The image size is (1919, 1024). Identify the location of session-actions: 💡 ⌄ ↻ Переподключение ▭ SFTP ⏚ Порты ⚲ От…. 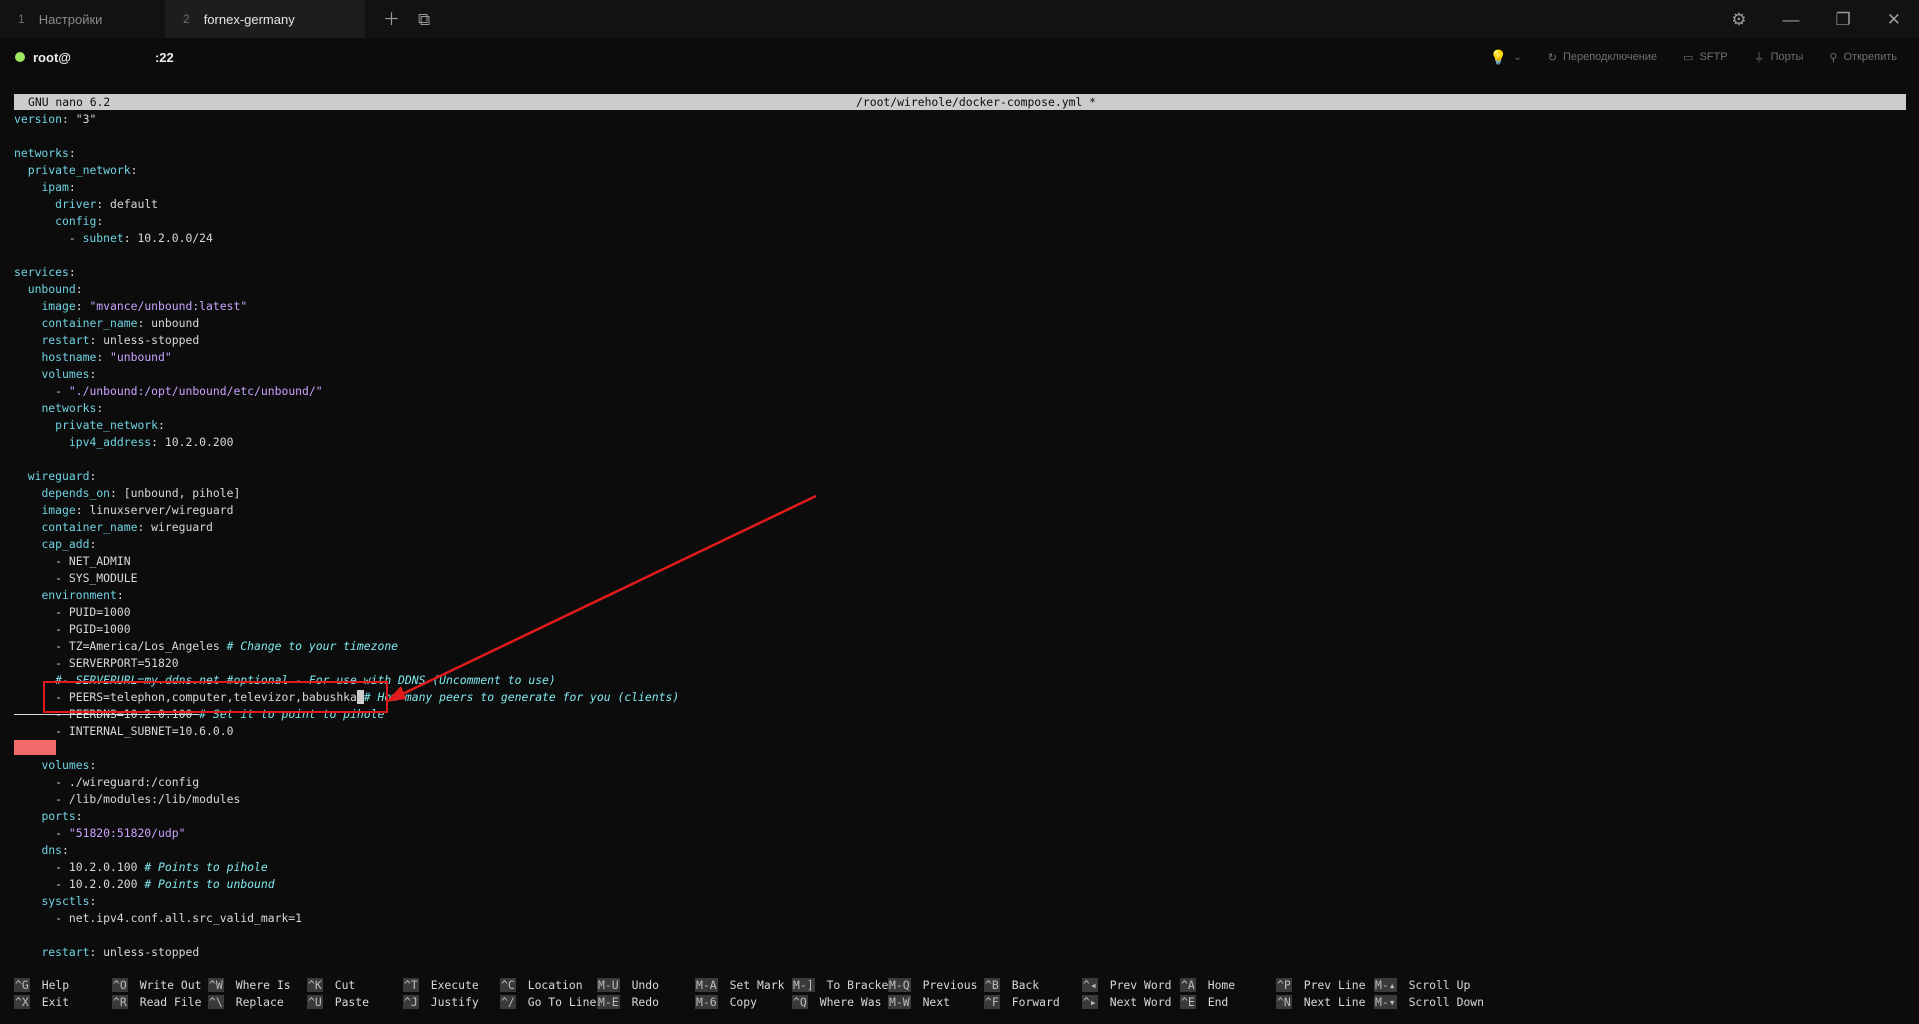
(1693, 57).